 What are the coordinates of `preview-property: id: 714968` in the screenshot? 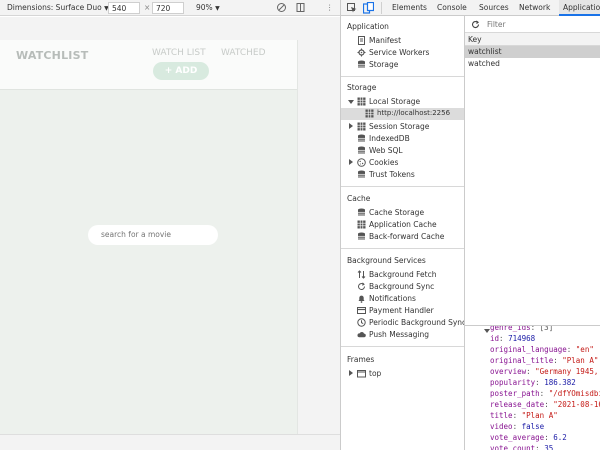 It's located at (512, 338).